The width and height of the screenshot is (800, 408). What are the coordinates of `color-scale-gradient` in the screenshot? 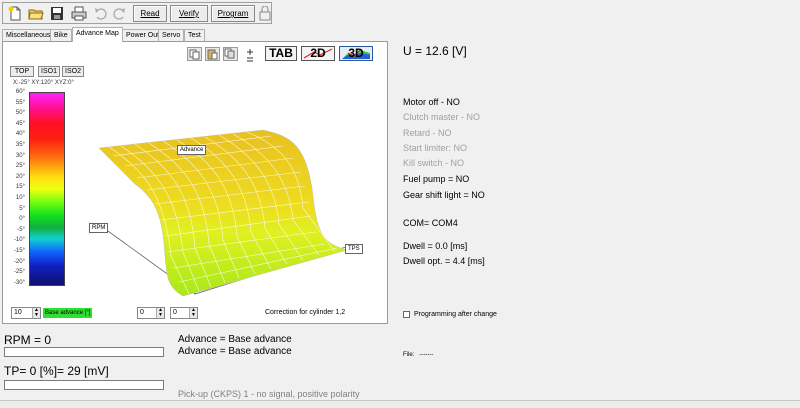 It's located at (47, 189).